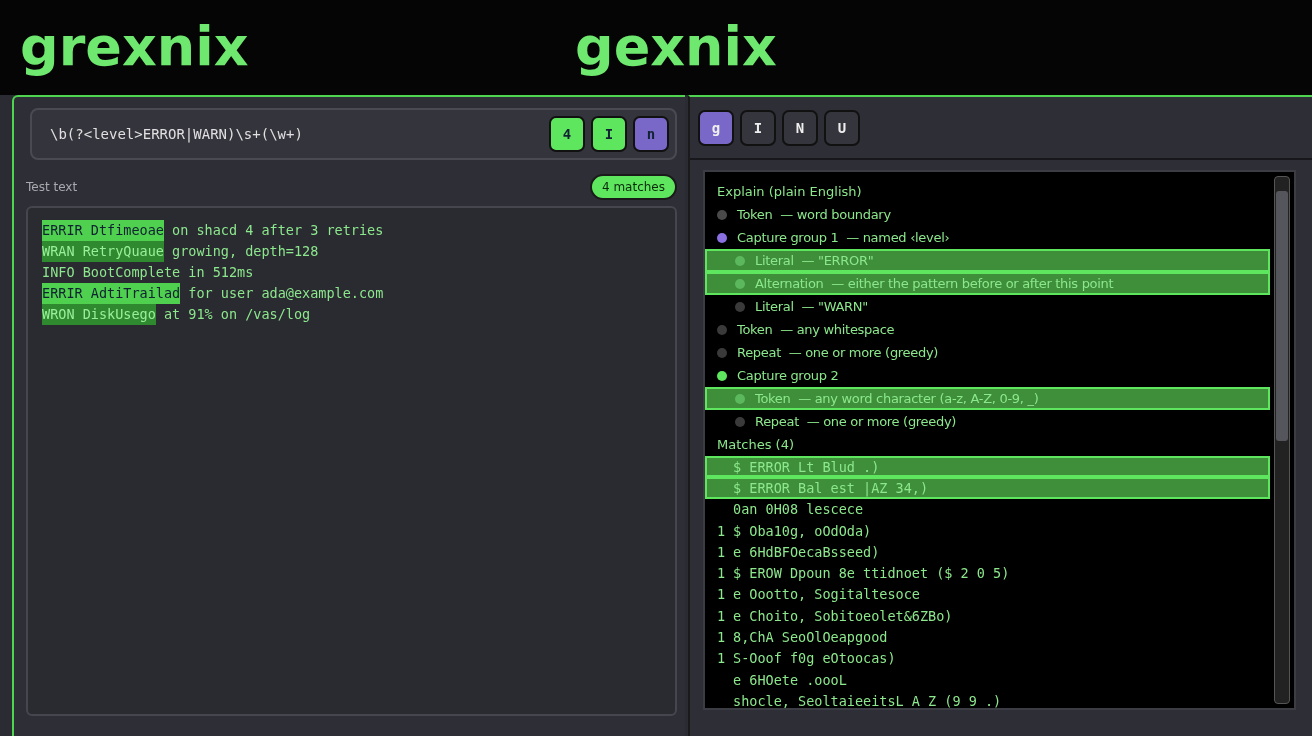 This screenshot has width=1312, height=736. Describe the element at coordinates (99, 314) in the screenshot. I see `match-highlight: WRON DiskUsego` at that location.